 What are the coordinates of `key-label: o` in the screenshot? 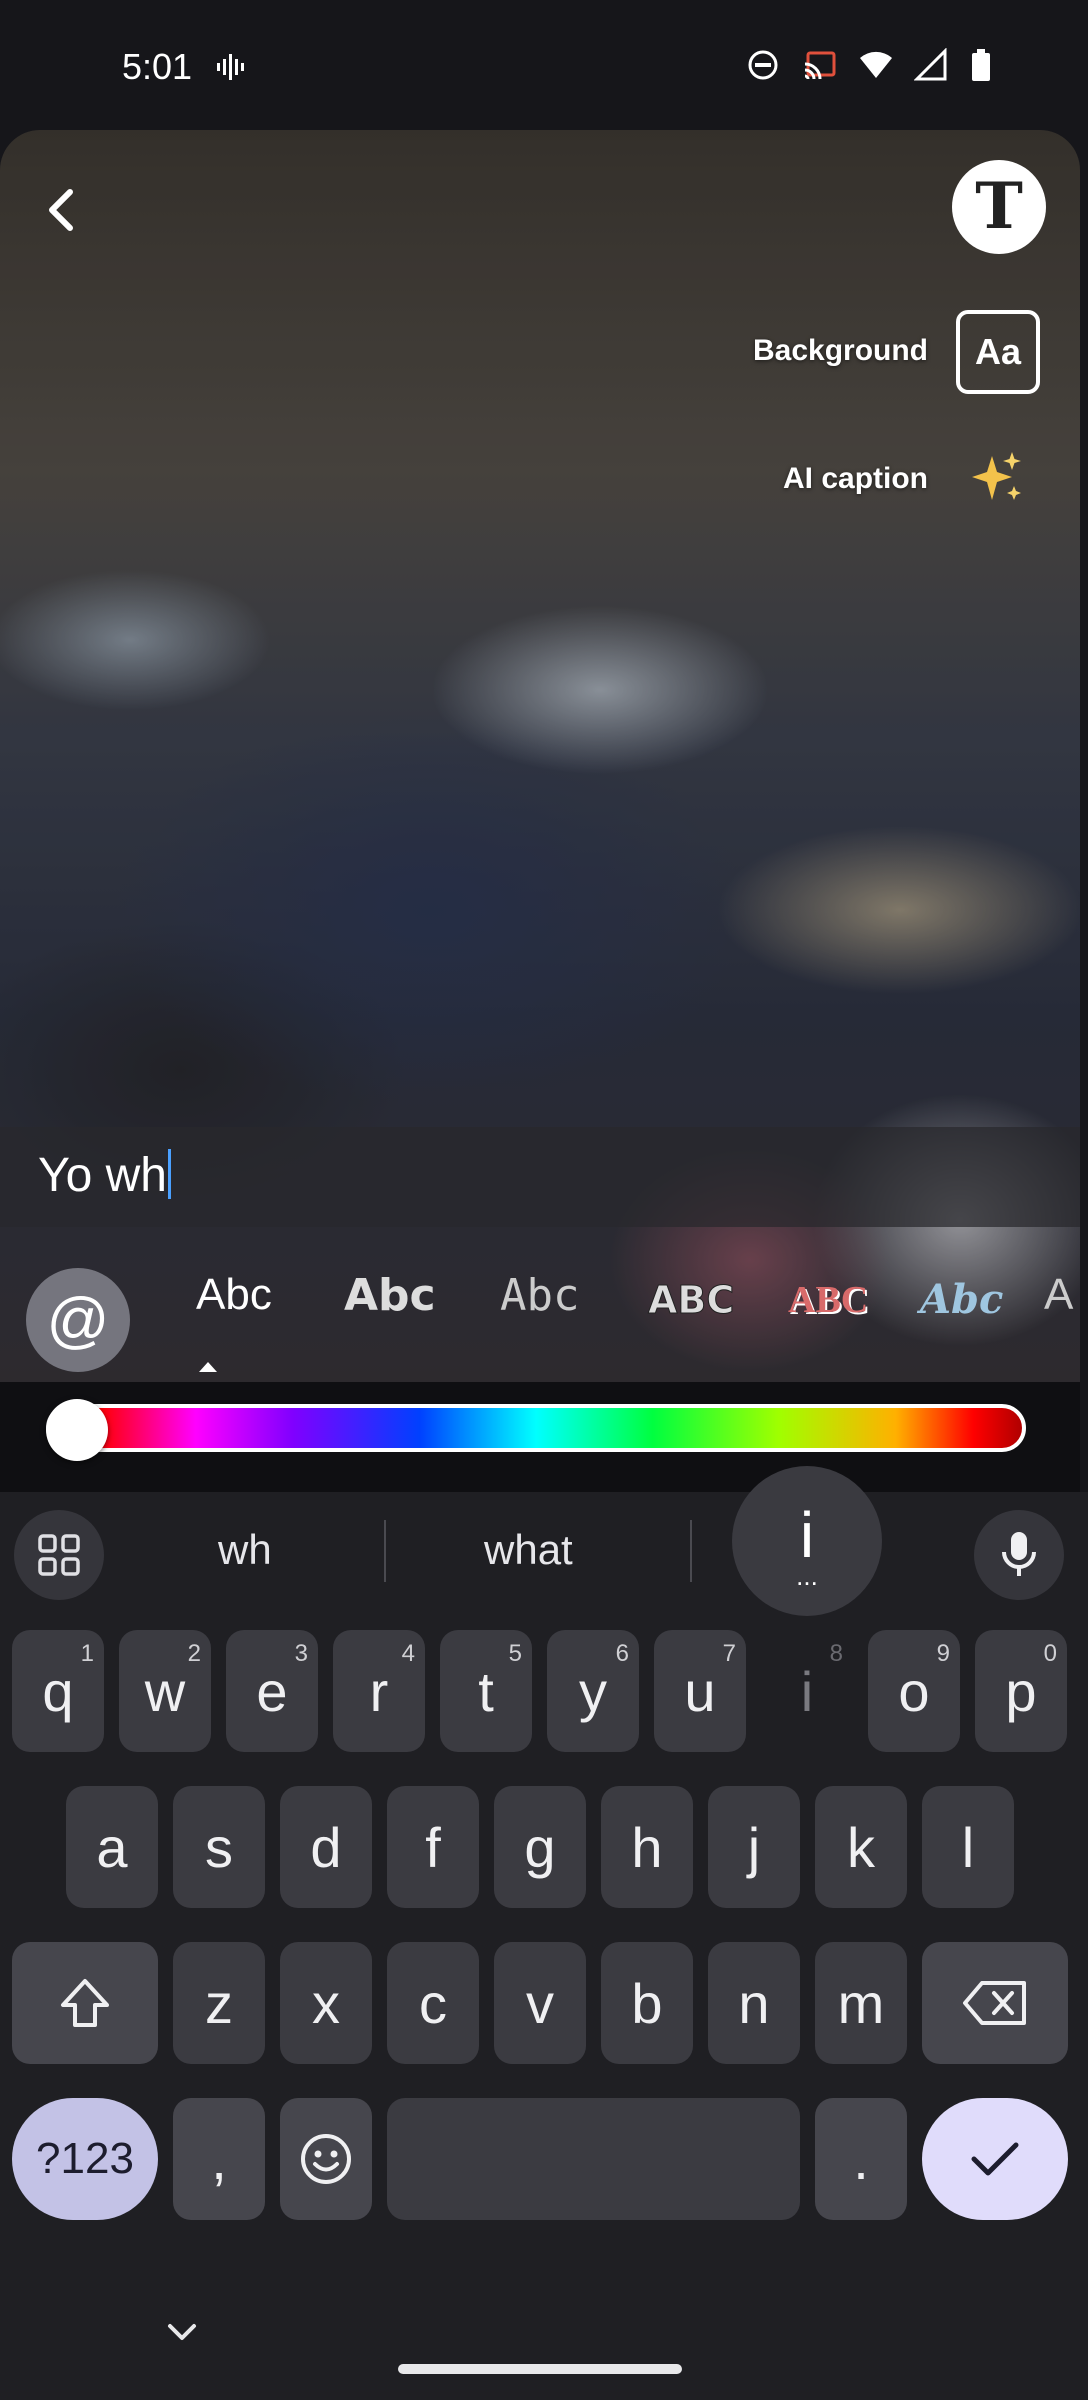 It's located at (914, 1691).